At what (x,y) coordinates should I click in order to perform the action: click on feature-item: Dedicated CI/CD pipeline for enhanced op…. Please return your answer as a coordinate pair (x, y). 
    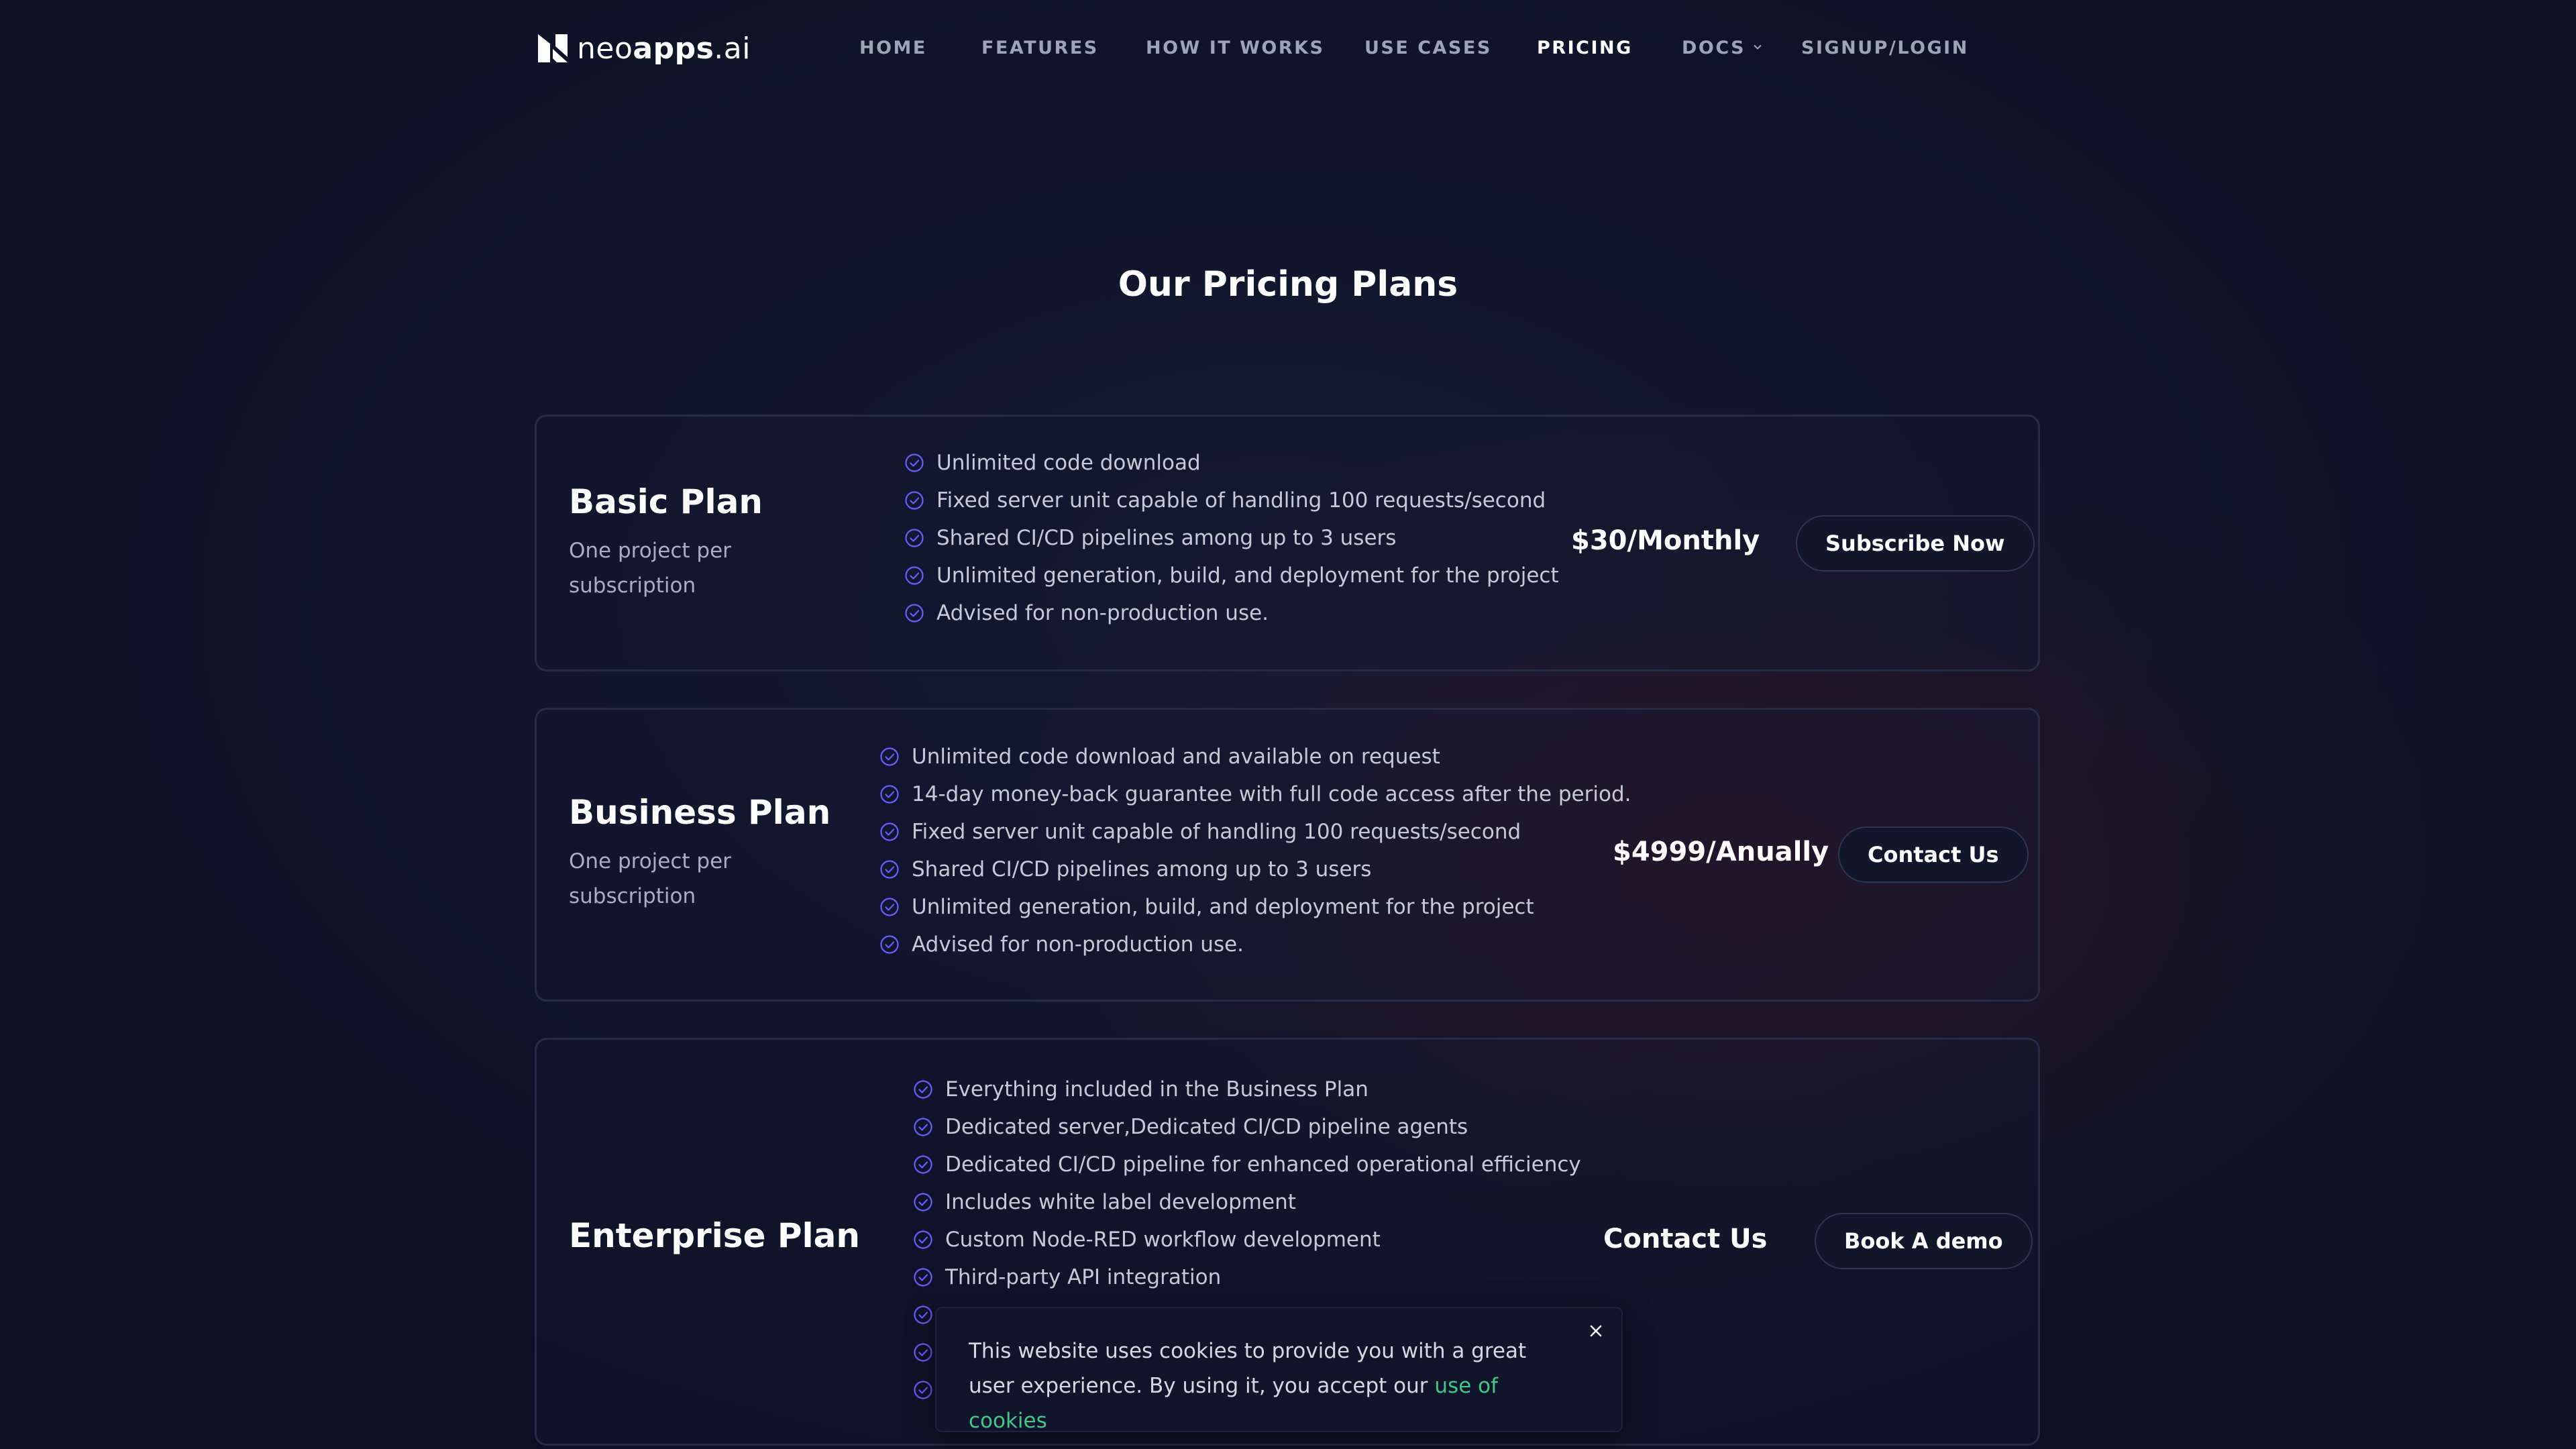
    Looking at the image, I should click on (1247, 1164).